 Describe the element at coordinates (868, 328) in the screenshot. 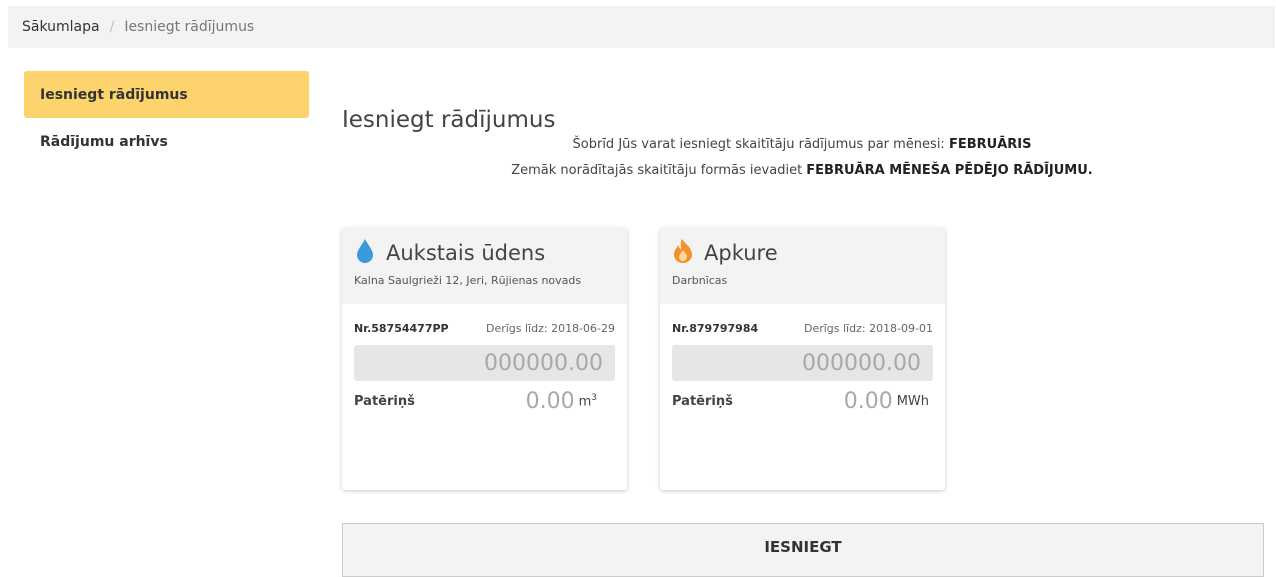

I see `meter-valid-until: Derīgs līdz: 2018-09-01` at that location.